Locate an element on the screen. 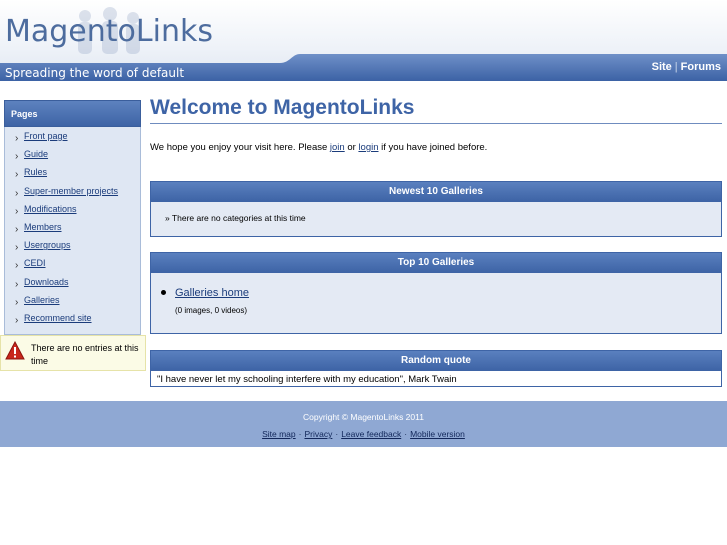 The height and width of the screenshot is (545, 727). footer-link-mobile-version: Mobile version is located at coordinates (437, 434).